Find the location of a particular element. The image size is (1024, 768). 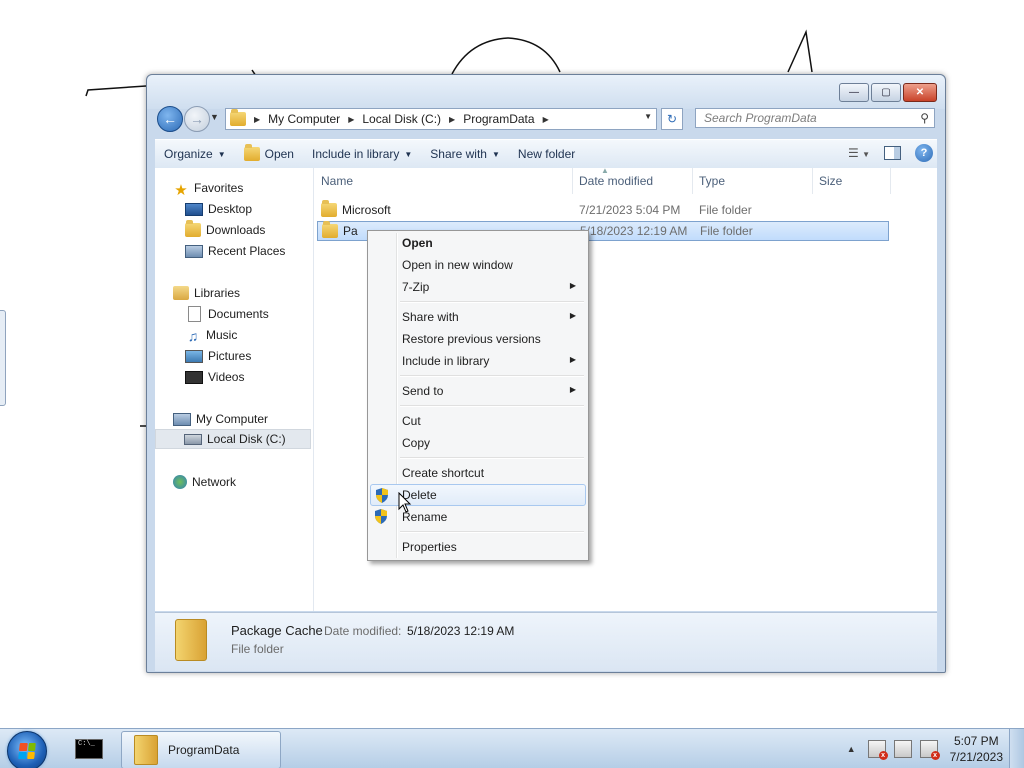

recent-places-icon is located at coordinates (194, 251).